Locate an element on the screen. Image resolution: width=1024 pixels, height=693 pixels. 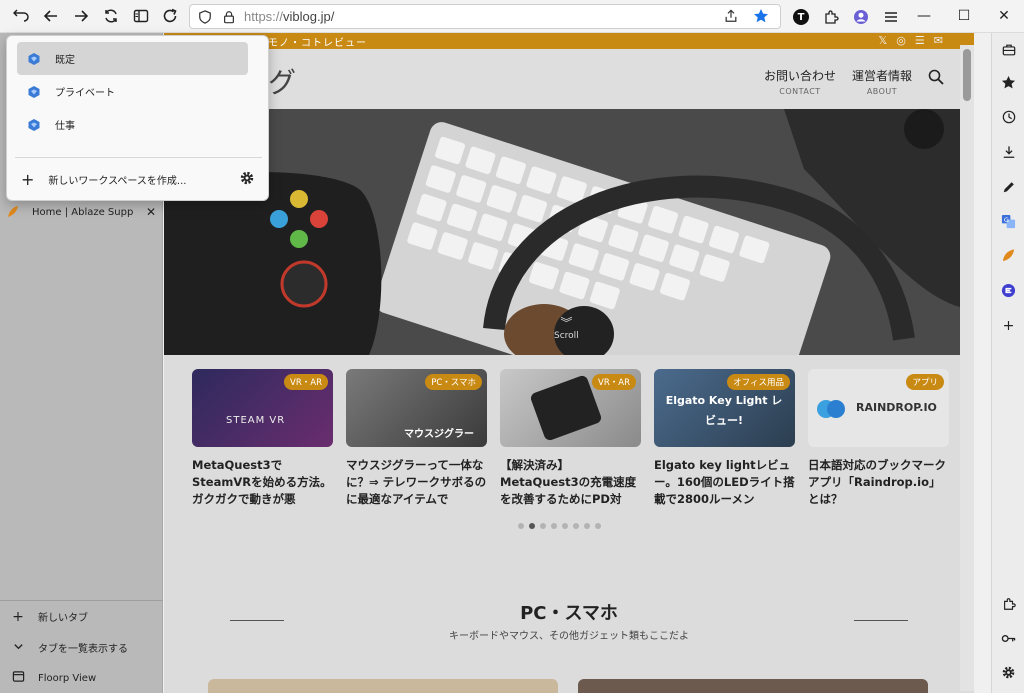
scrollbar-thumb is located at coordinates (967, 75).